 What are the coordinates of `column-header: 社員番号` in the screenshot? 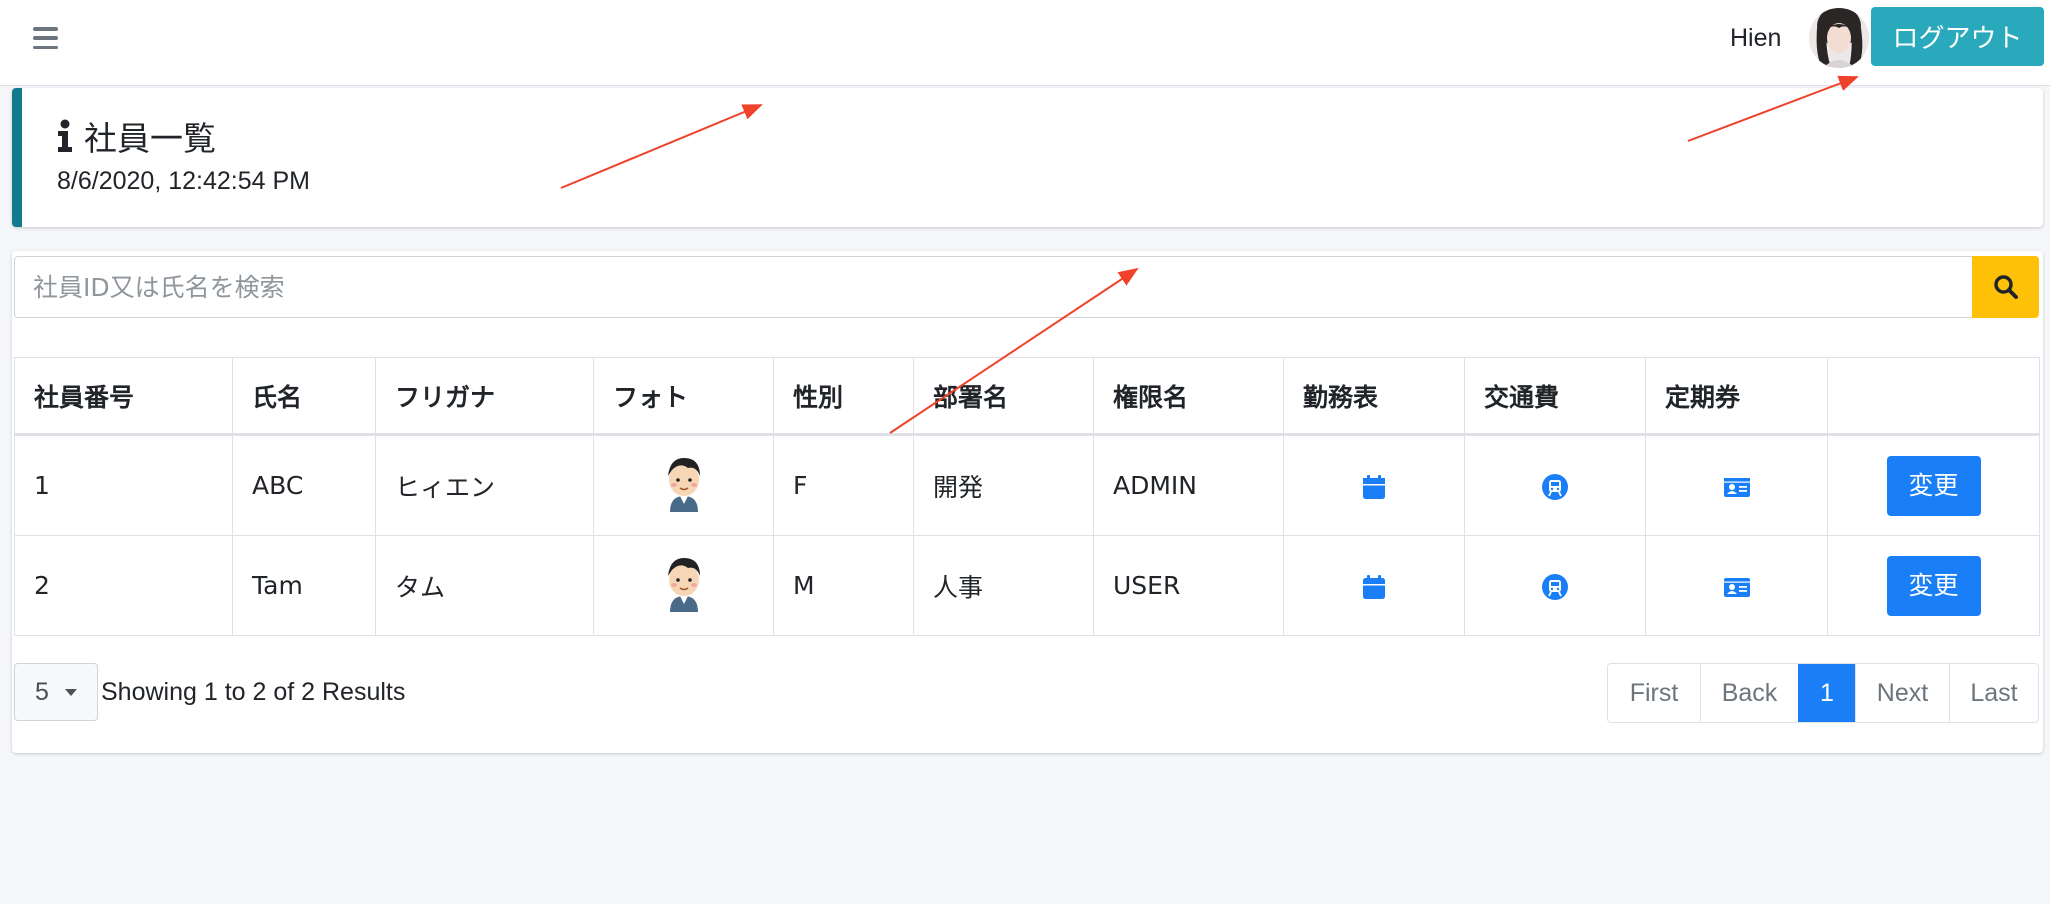 It's located at (123, 396).